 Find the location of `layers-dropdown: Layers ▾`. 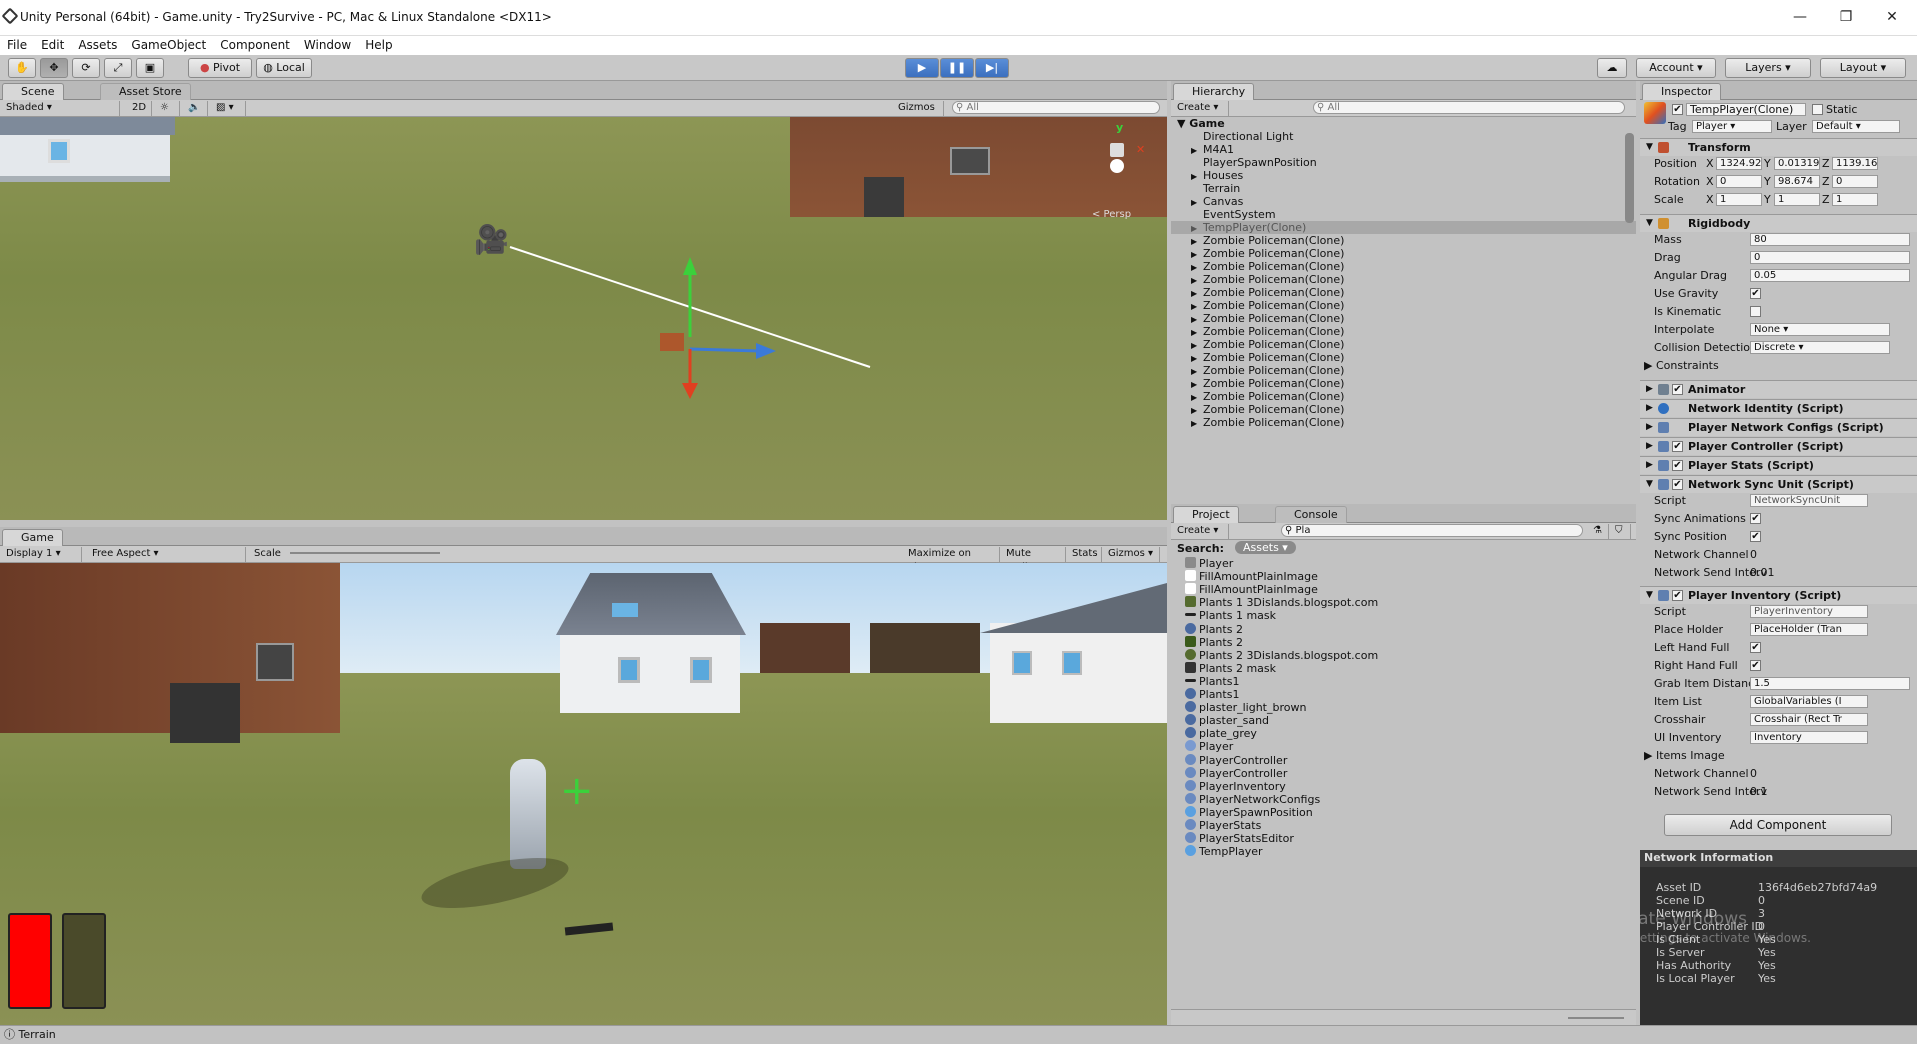

layers-dropdown: Layers ▾ is located at coordinates (1768, 68).